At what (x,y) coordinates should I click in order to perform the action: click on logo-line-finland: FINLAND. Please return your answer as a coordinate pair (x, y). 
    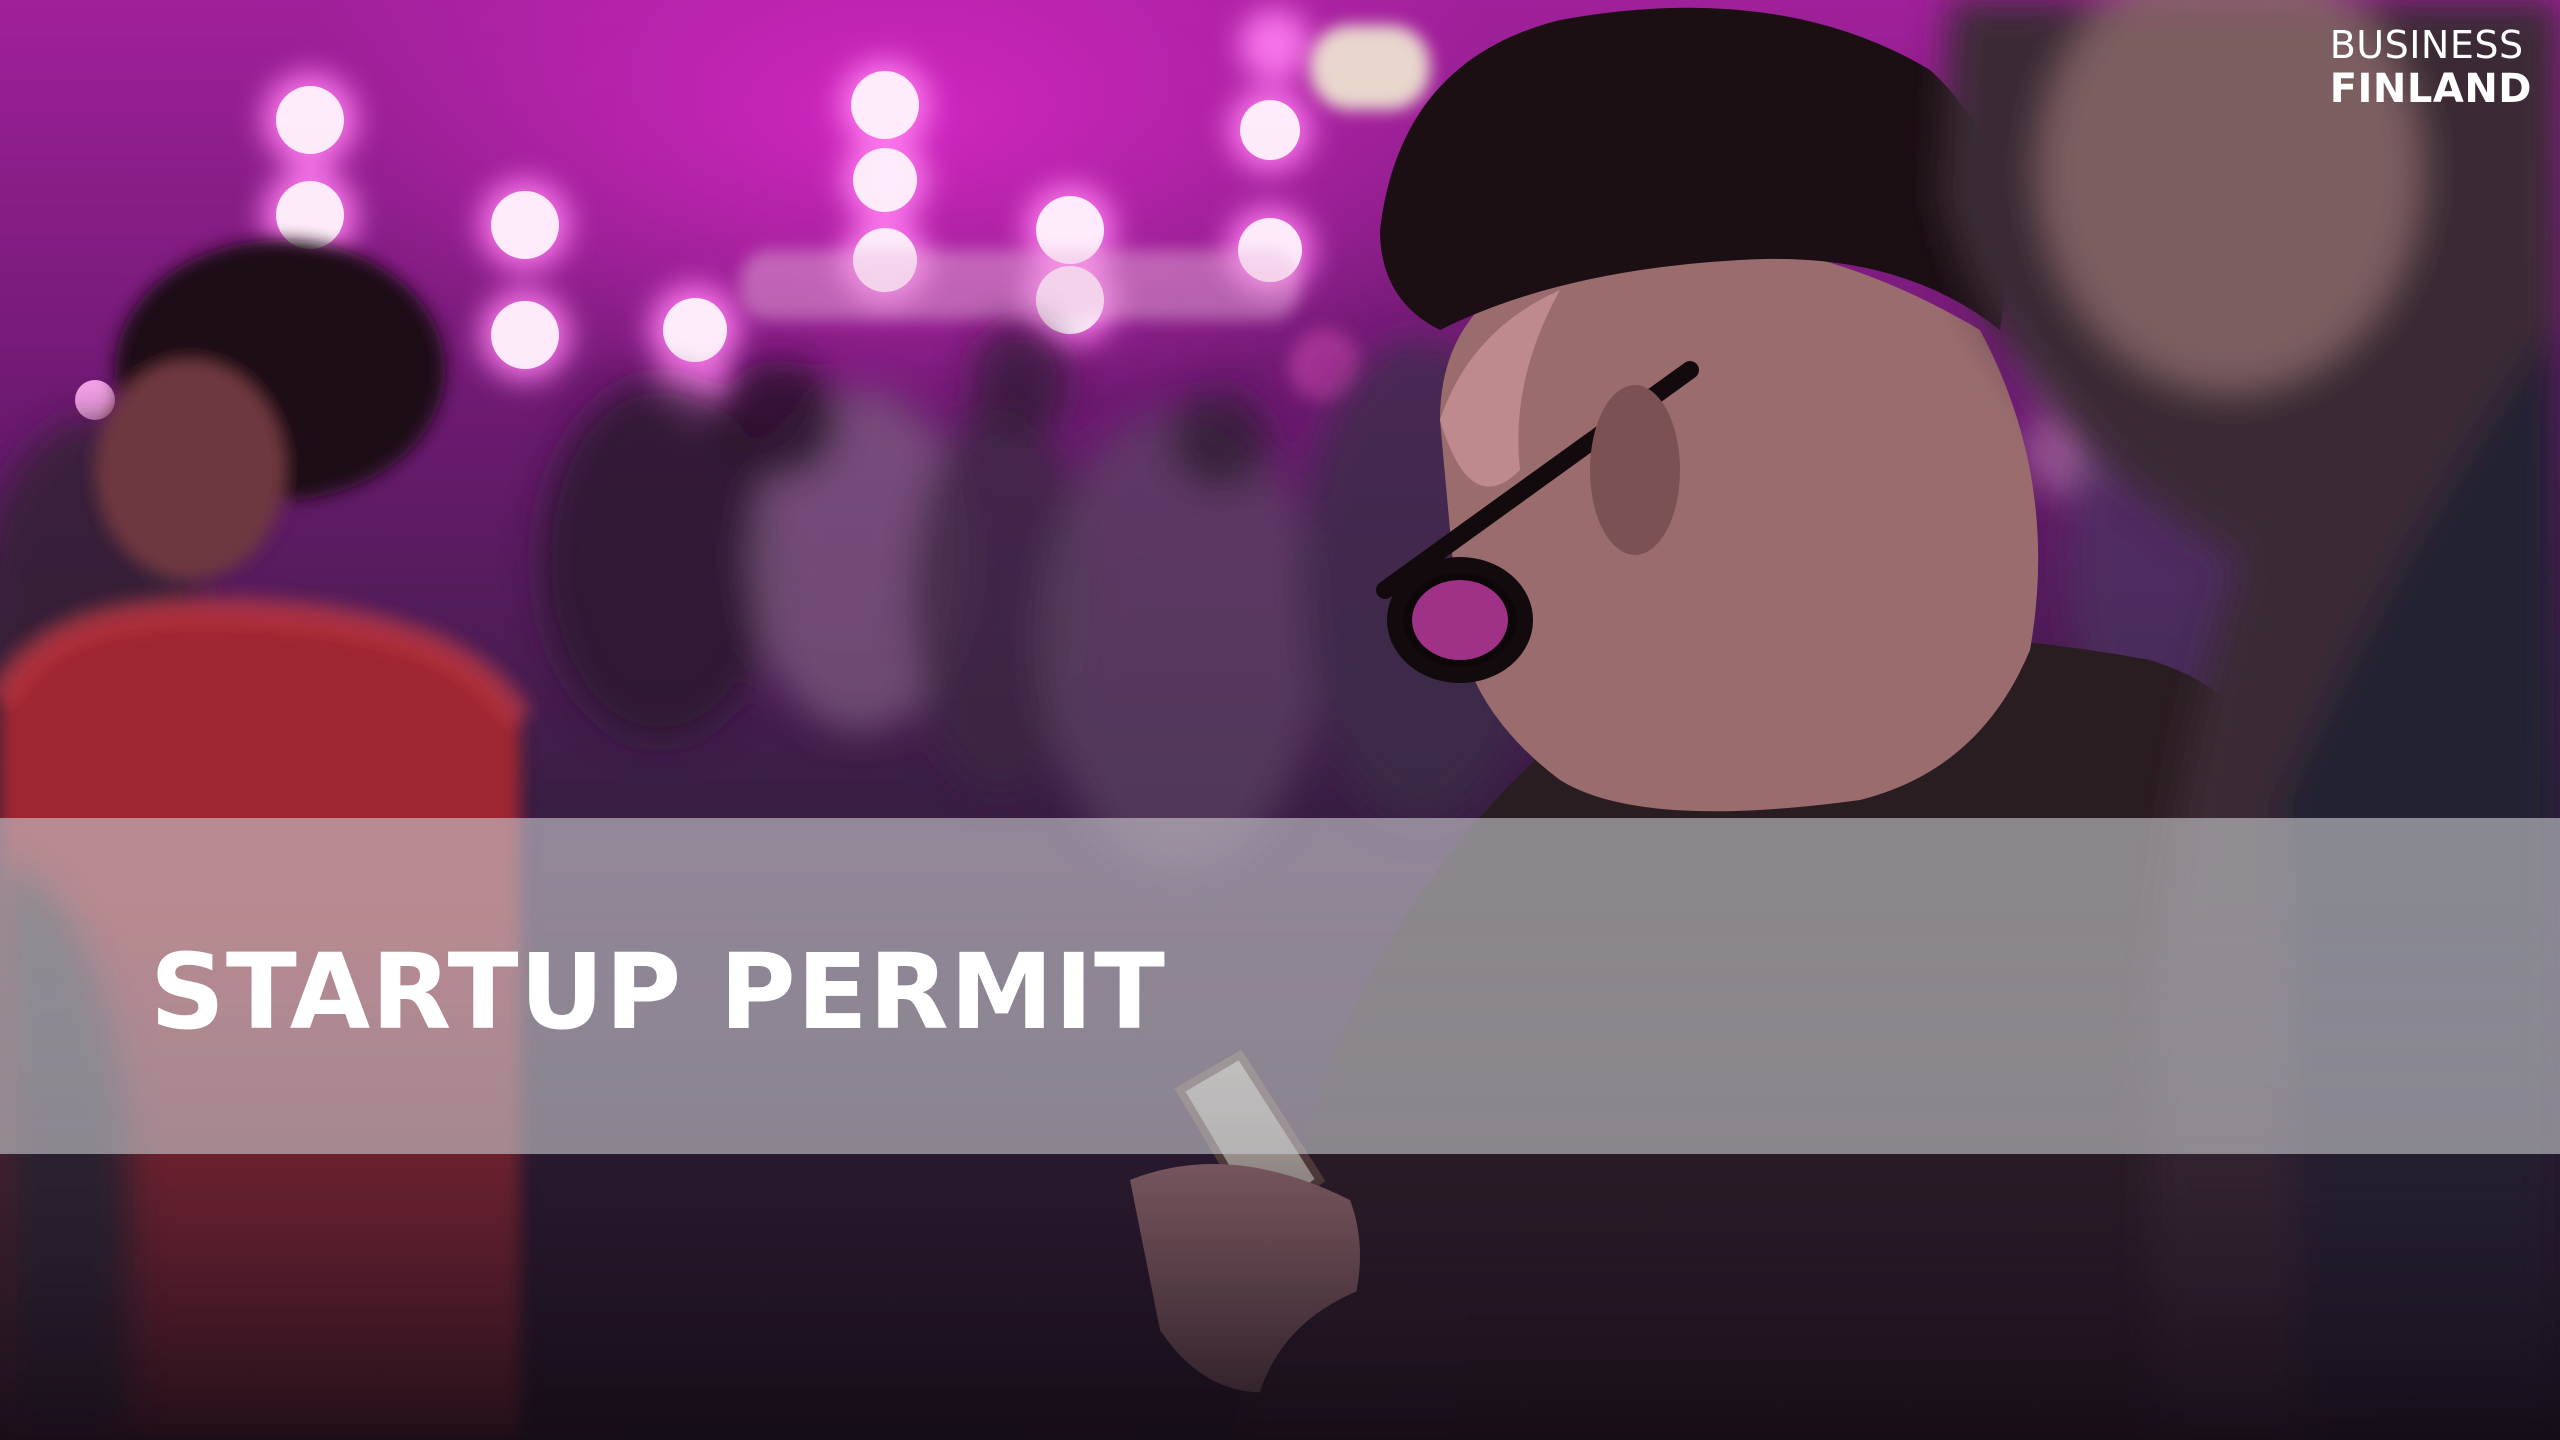
    Looking at the image, I should click on (2430, 88).